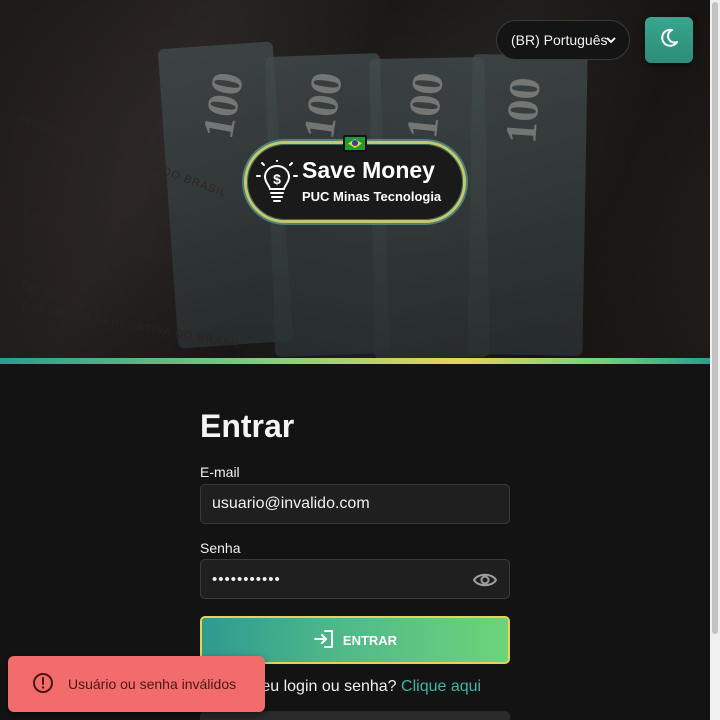  Describe the element at coordinates (355, 143) in the screenshot. I see `brazil-flag-icon` at that location.